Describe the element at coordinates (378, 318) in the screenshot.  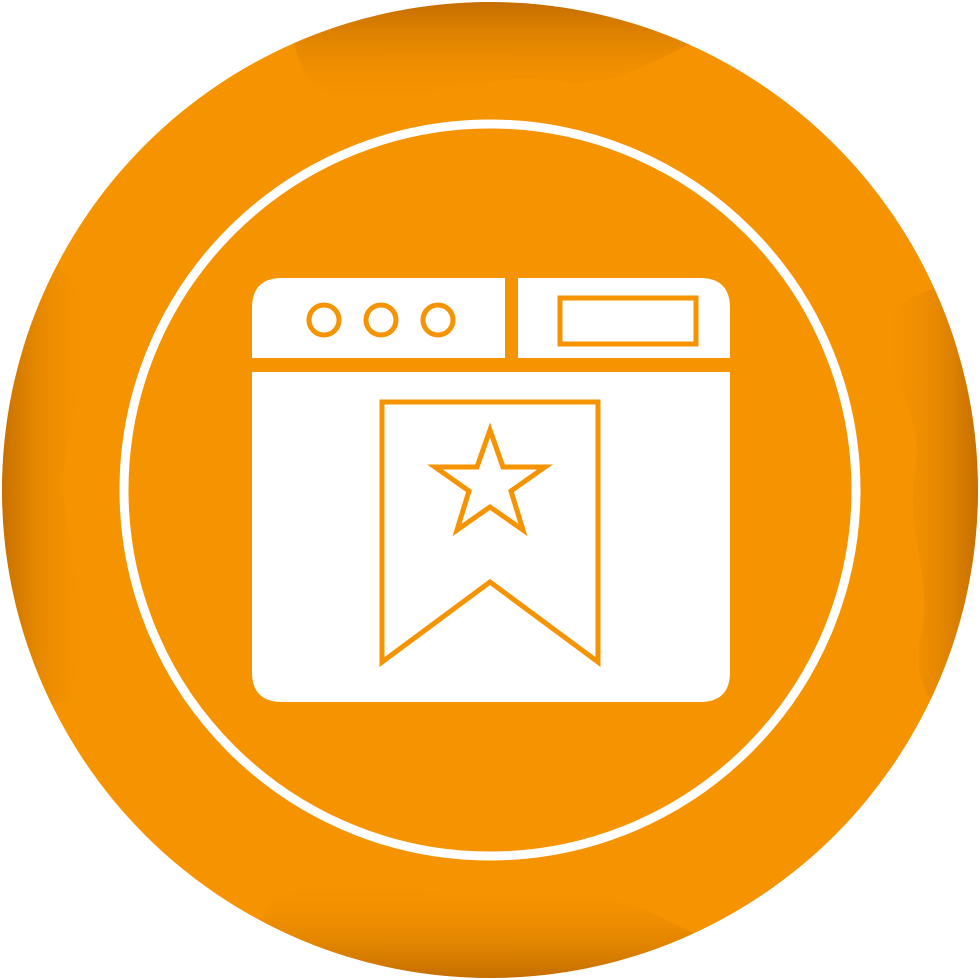
I see `browser-titlebar-left` at that location.